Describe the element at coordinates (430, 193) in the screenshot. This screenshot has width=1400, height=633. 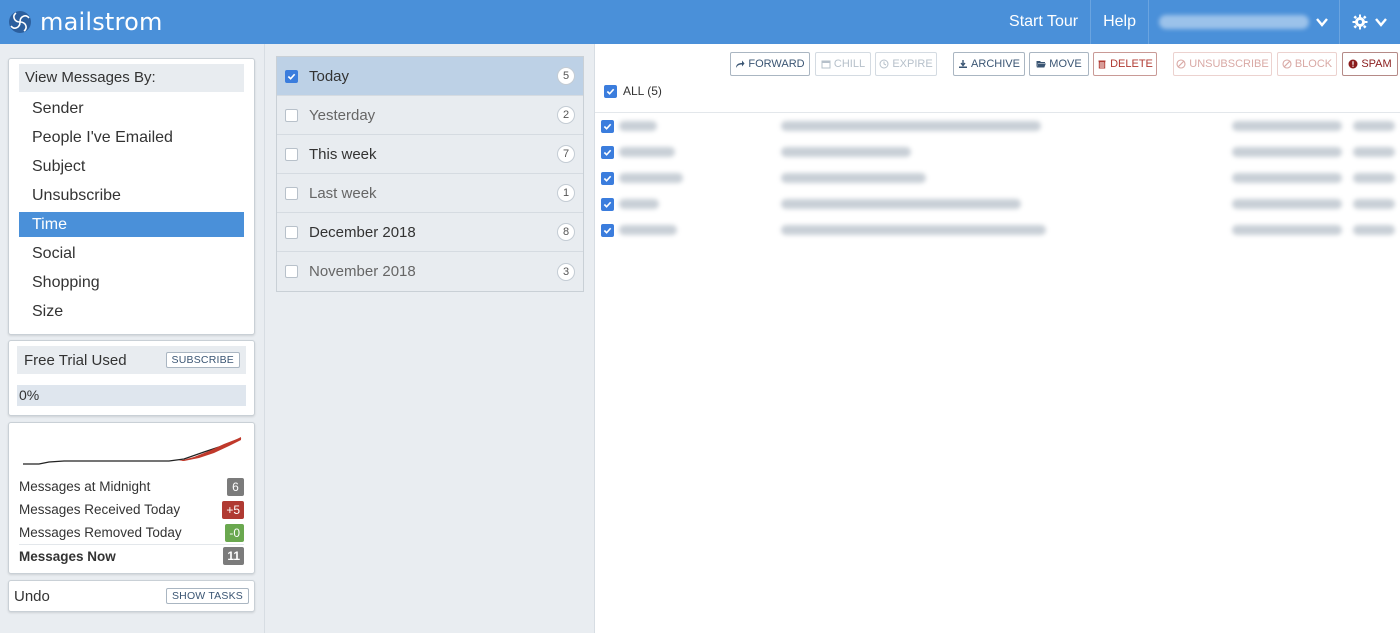
I see `time-group-row: Last week 1` at that location.